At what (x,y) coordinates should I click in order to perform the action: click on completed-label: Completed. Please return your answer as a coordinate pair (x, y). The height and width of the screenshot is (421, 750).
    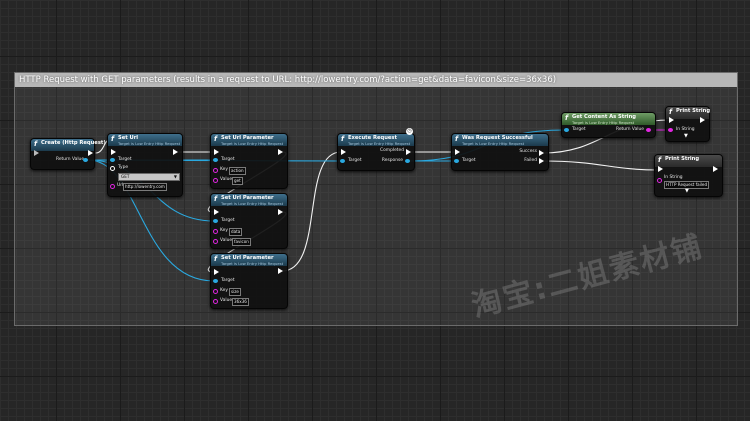
    Looking at the image, I should click on (392, 150).